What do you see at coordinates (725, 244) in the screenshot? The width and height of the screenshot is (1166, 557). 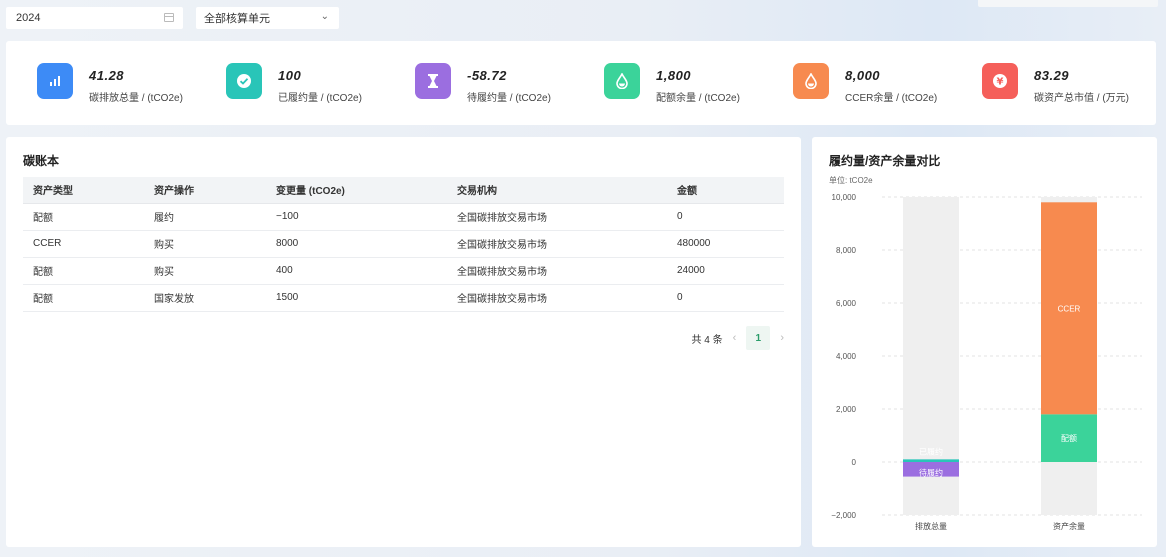 I see `table-cell: 480000` at bounding box center [725, 244].